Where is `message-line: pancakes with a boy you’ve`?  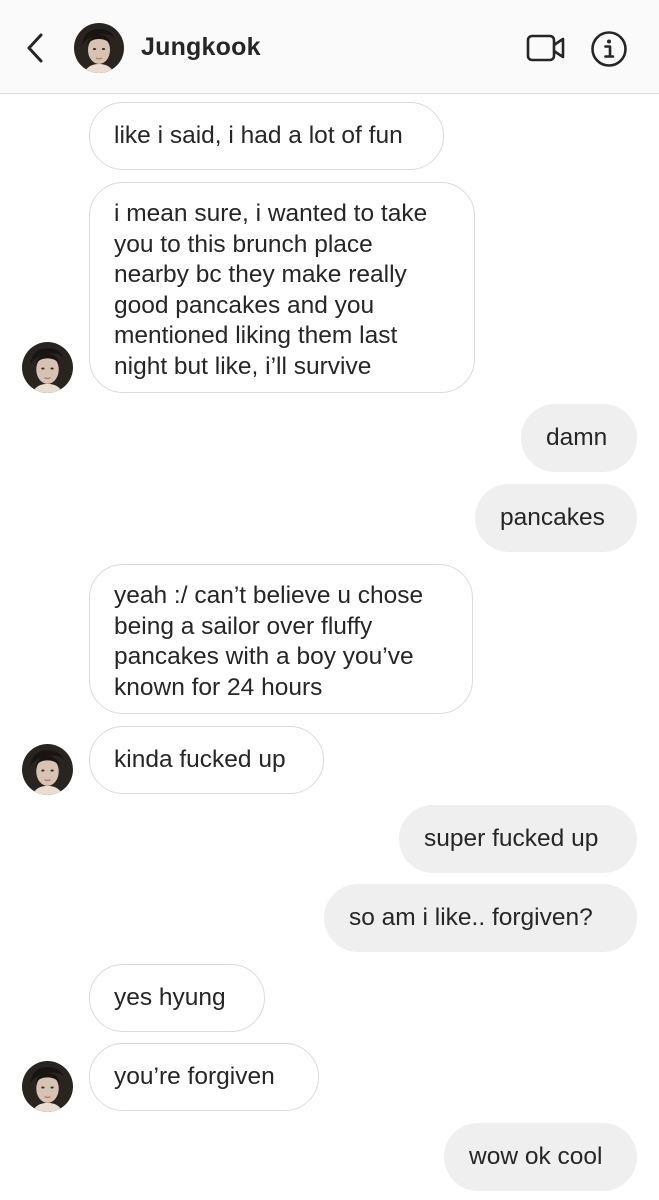 message-line: pancakes with a boy you’ve is located at coordinates (264, 656).